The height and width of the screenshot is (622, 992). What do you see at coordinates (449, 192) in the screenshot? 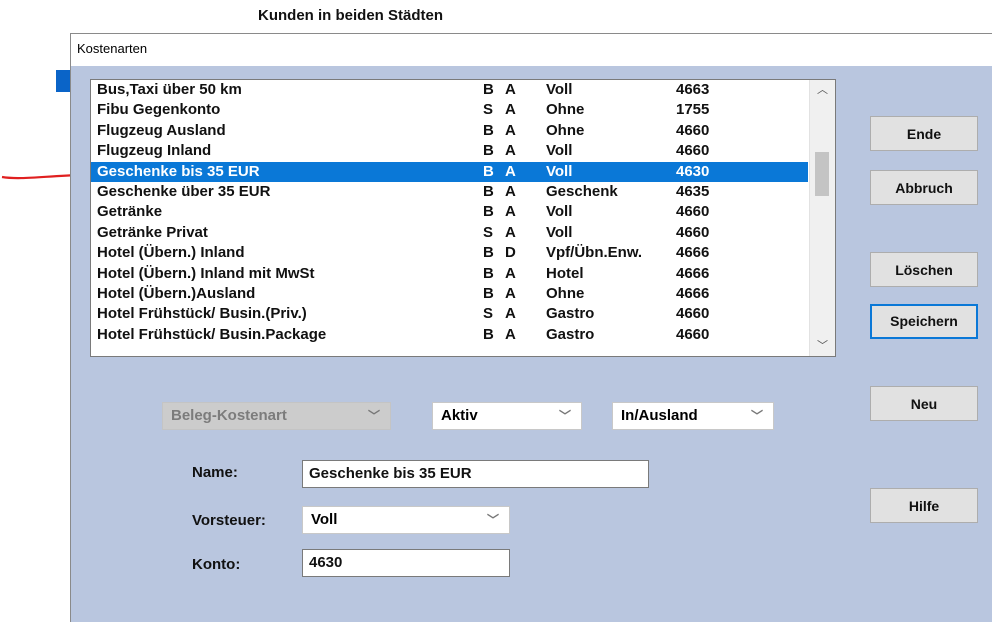
I see `list-item: Geschenke über 35 EUR B A Geschenk 4635` at bounding box center [449, 192].